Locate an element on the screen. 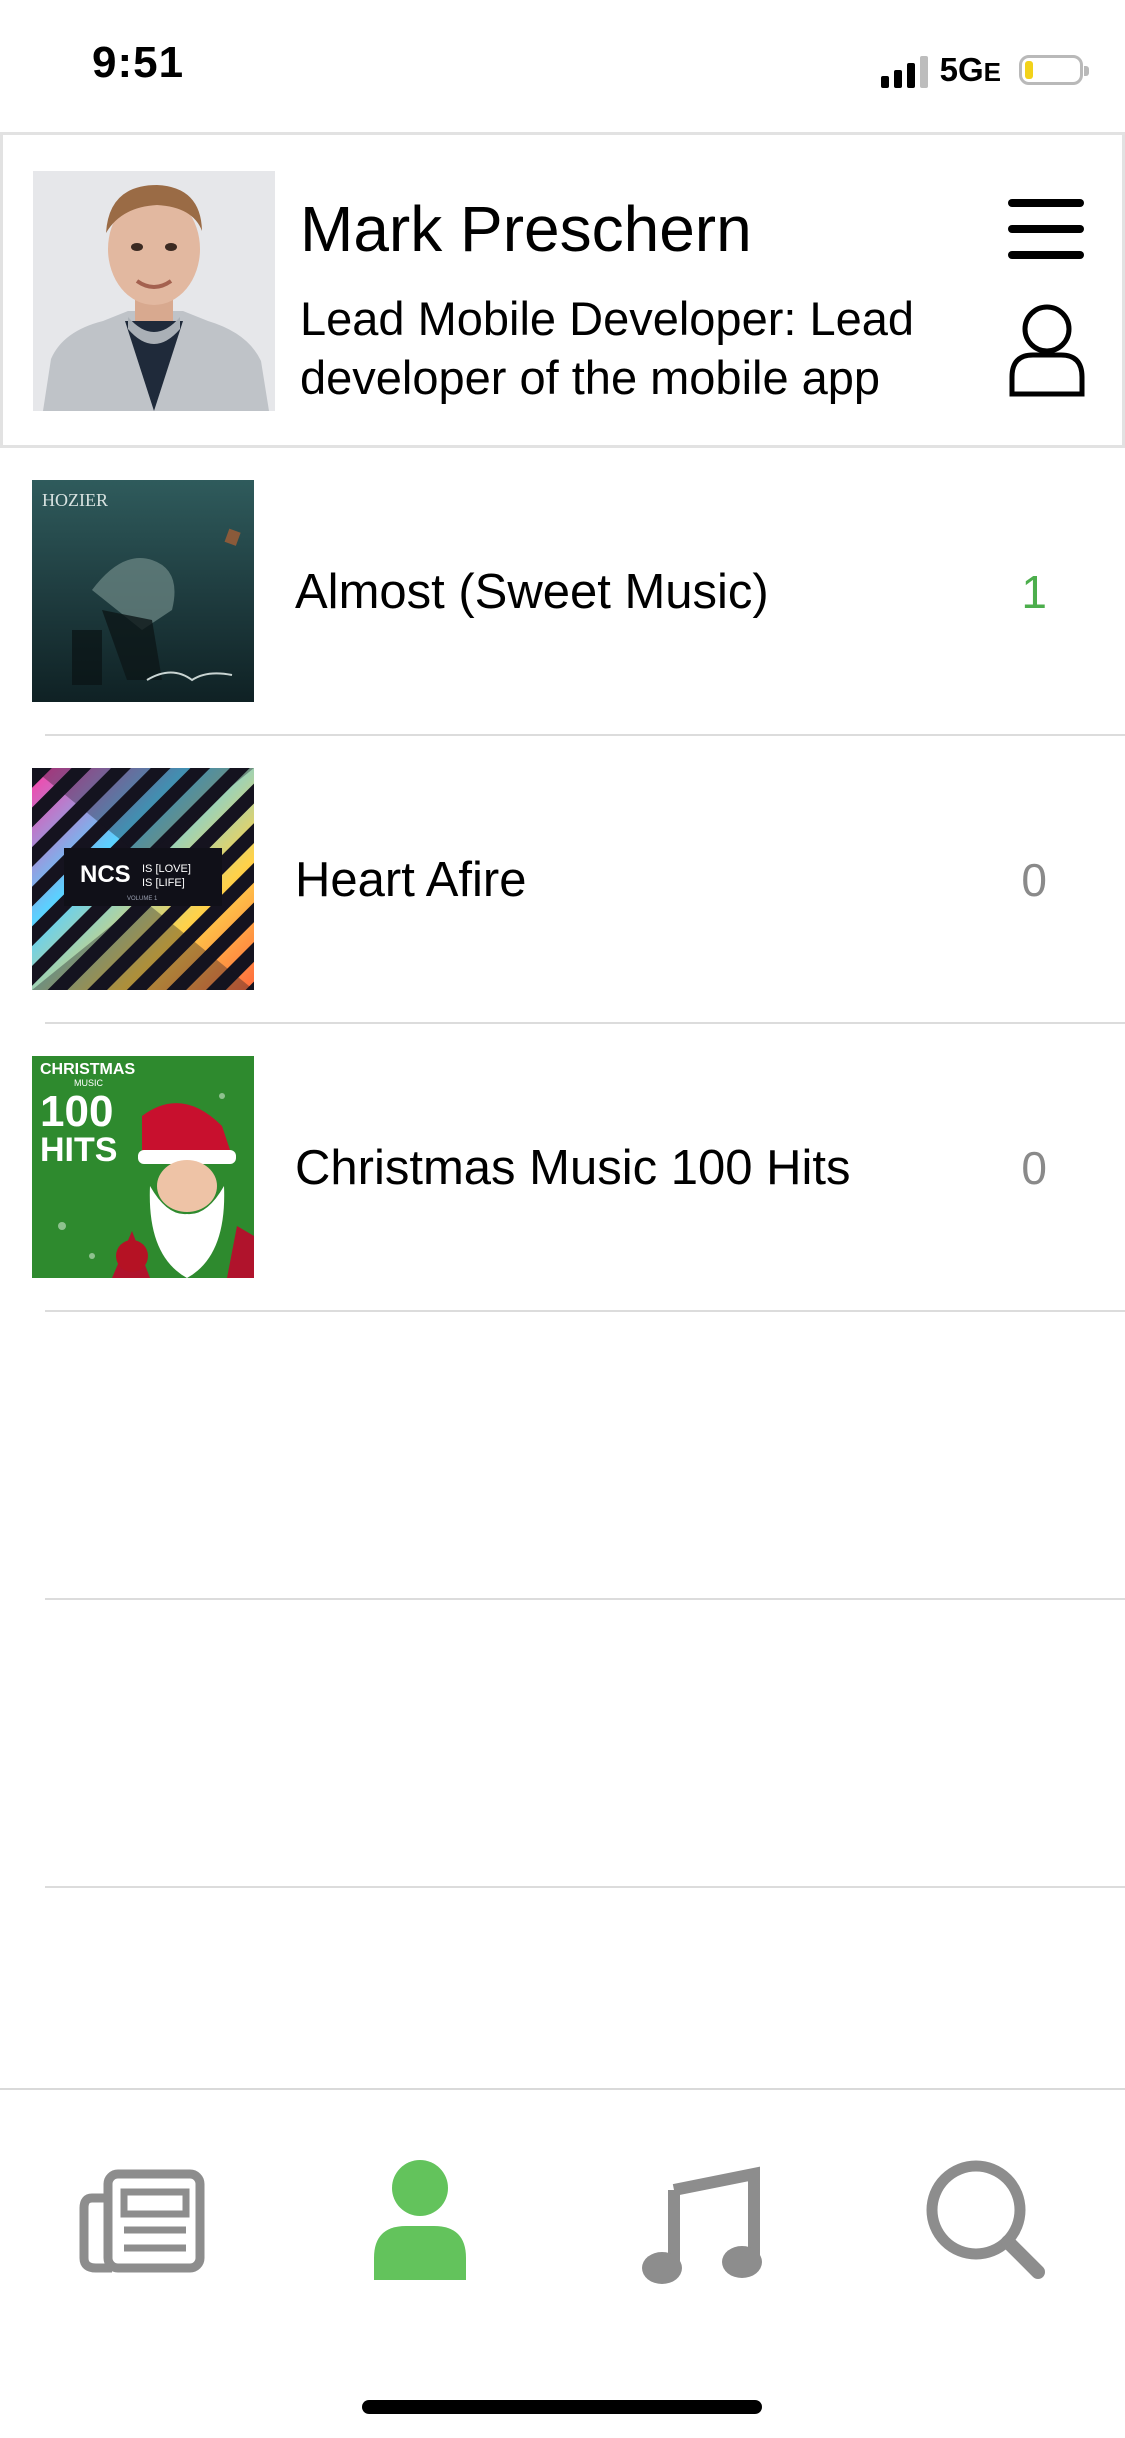 This screenshot has height=2438, width=1125. avatar is located at coordinates (154, 291).